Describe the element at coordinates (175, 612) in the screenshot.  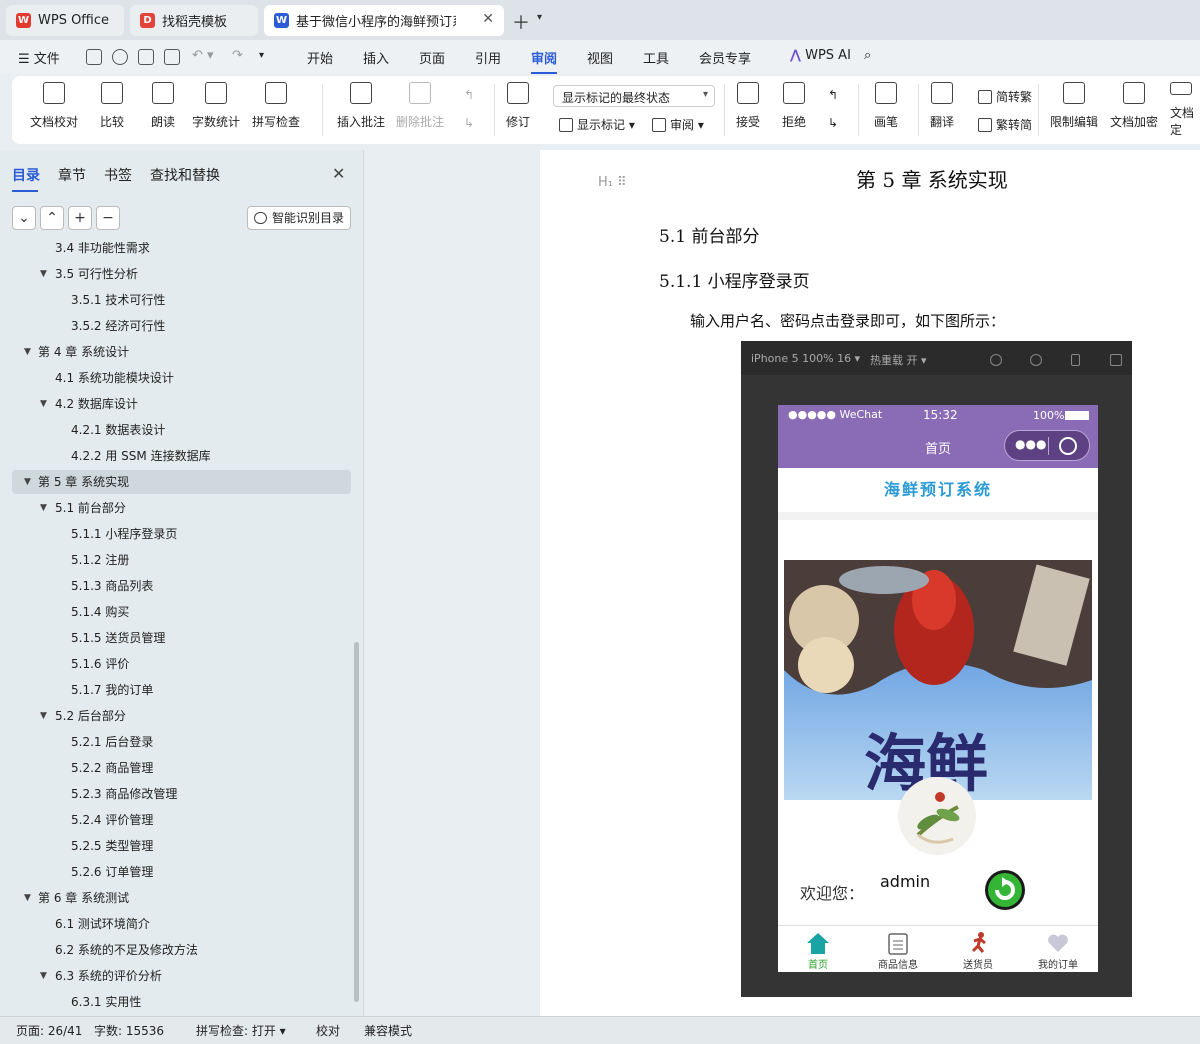
I see `toc-item: 5.1.4 购买` at that location.